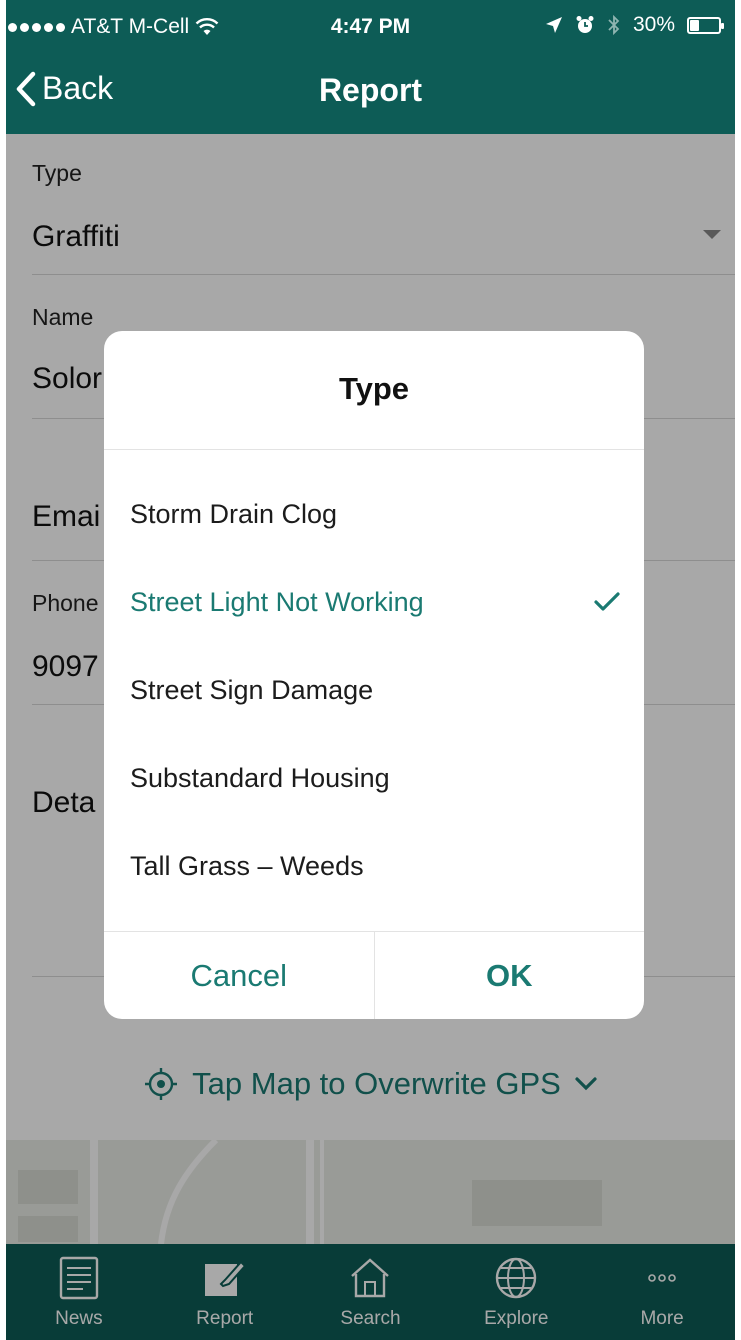  Describe the element at coordinates (553, 25) in the screenshot. I see `location-arrow-icon` at that location.